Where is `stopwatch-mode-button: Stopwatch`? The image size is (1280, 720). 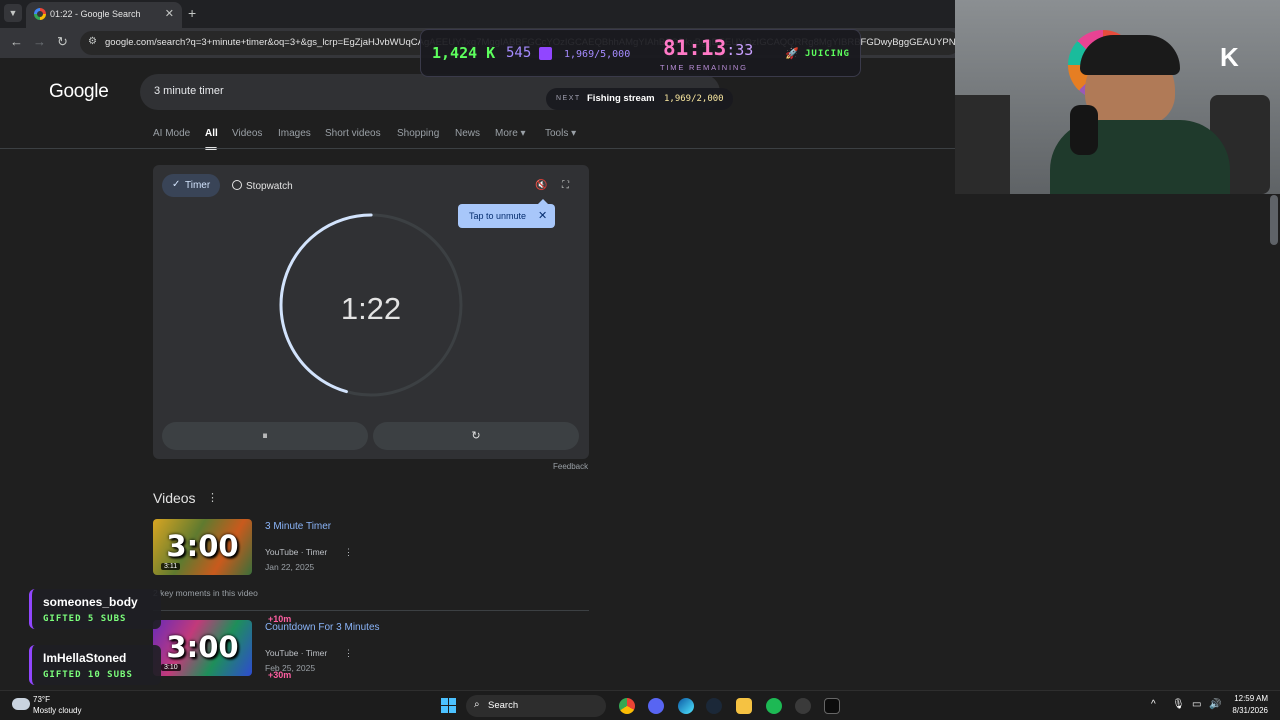
stopwatch-mode-button: Stopwatch is located at coordinates (262, 186).